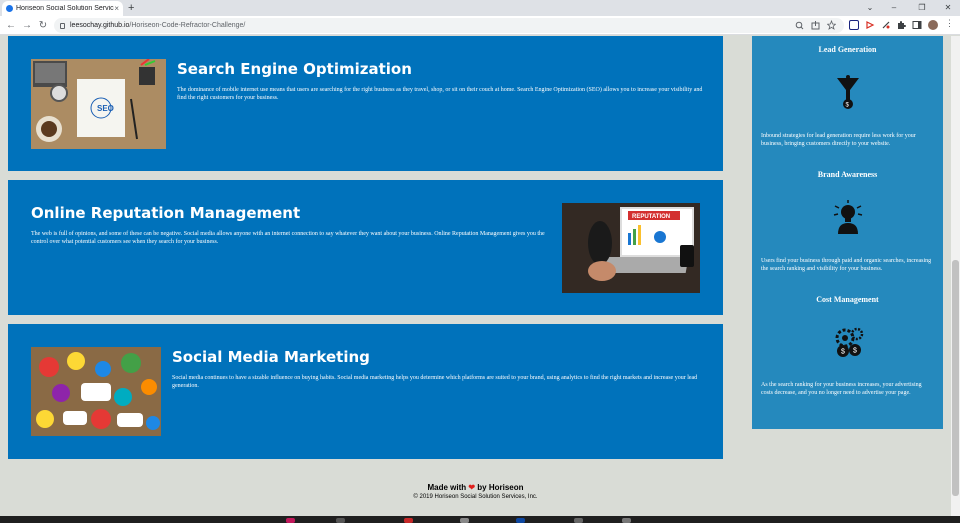 The width and height of the screenshot is (960, 523). What do you see at coordinates (894, 8) in the screenshot?
I see `minimize-button: –` at bounding box center [894, 8].